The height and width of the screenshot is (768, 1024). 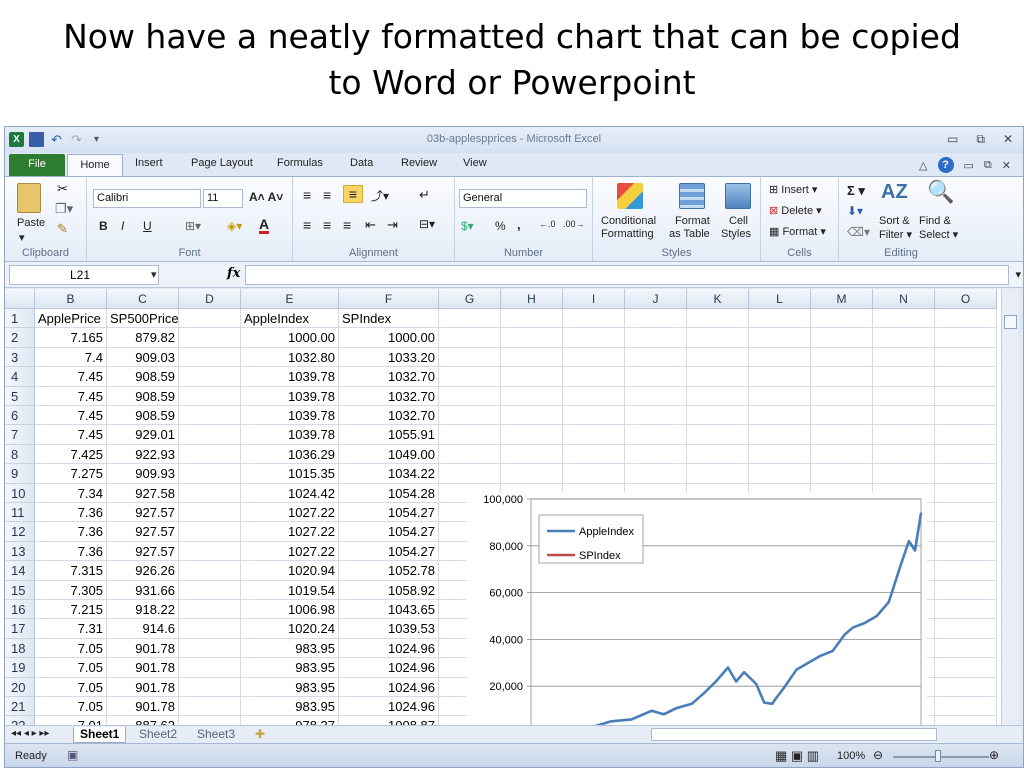 I want to click on cell-b6: 7.45, so click(x=71, y=416).